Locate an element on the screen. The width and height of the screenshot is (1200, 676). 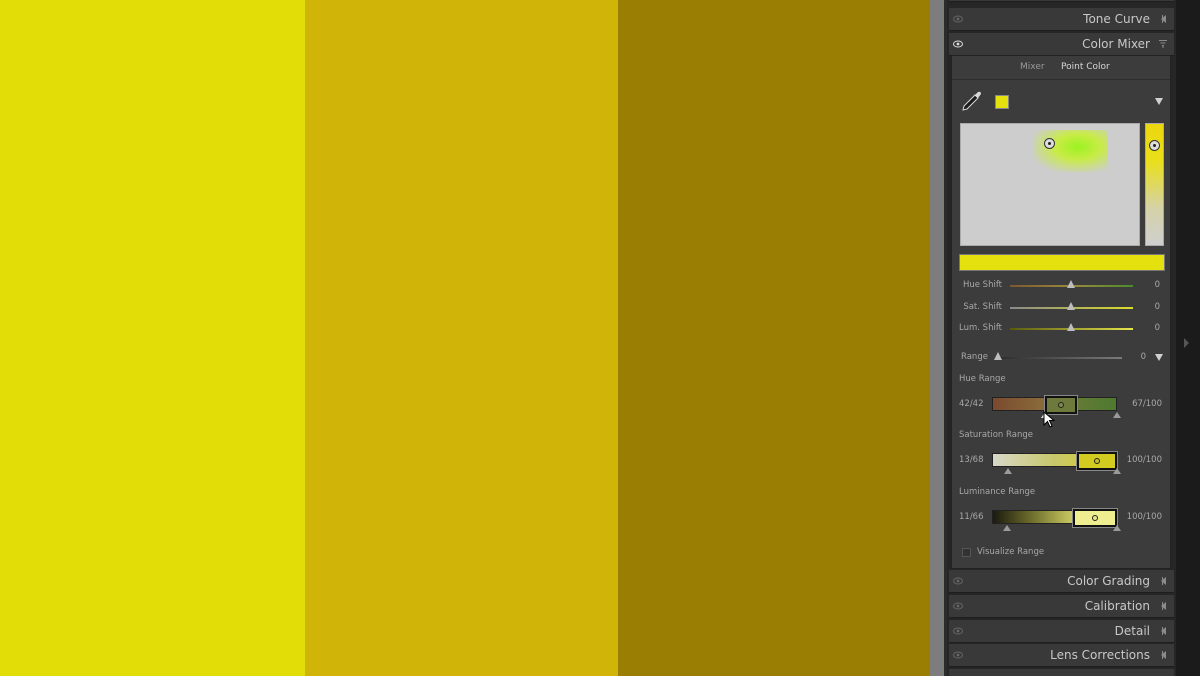
hue-range-label: Hue Range is located at coordinates (982, 379).